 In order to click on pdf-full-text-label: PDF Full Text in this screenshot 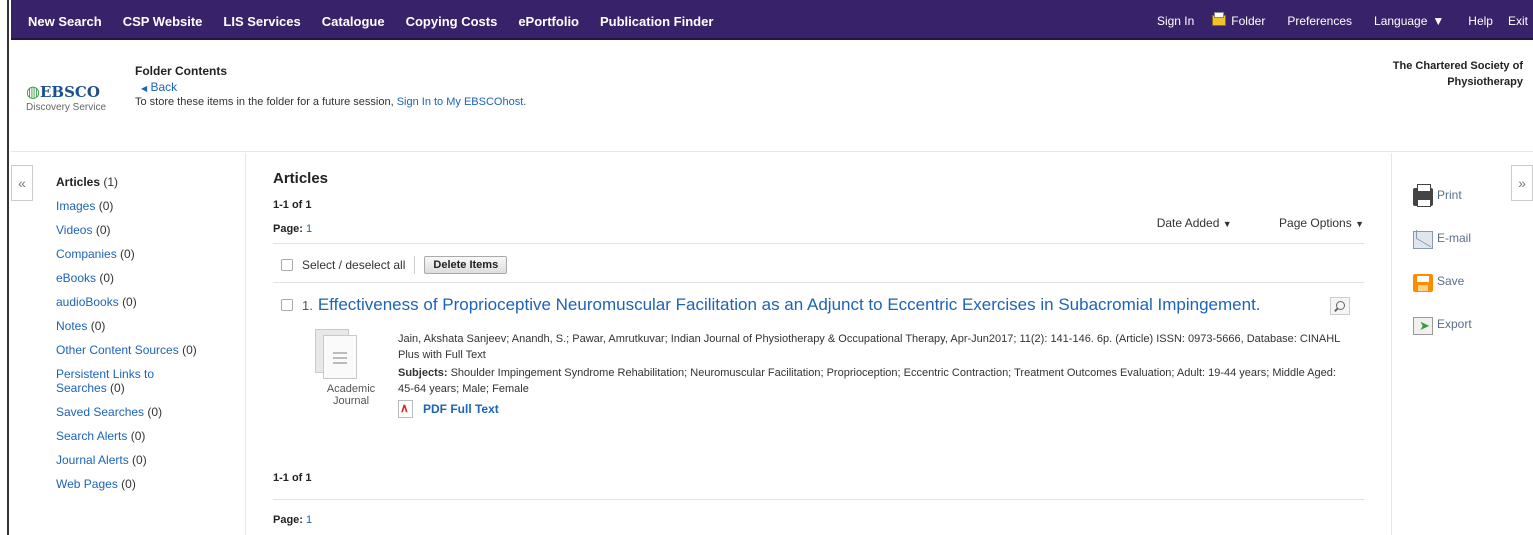, I will do `click(461, 409)`.